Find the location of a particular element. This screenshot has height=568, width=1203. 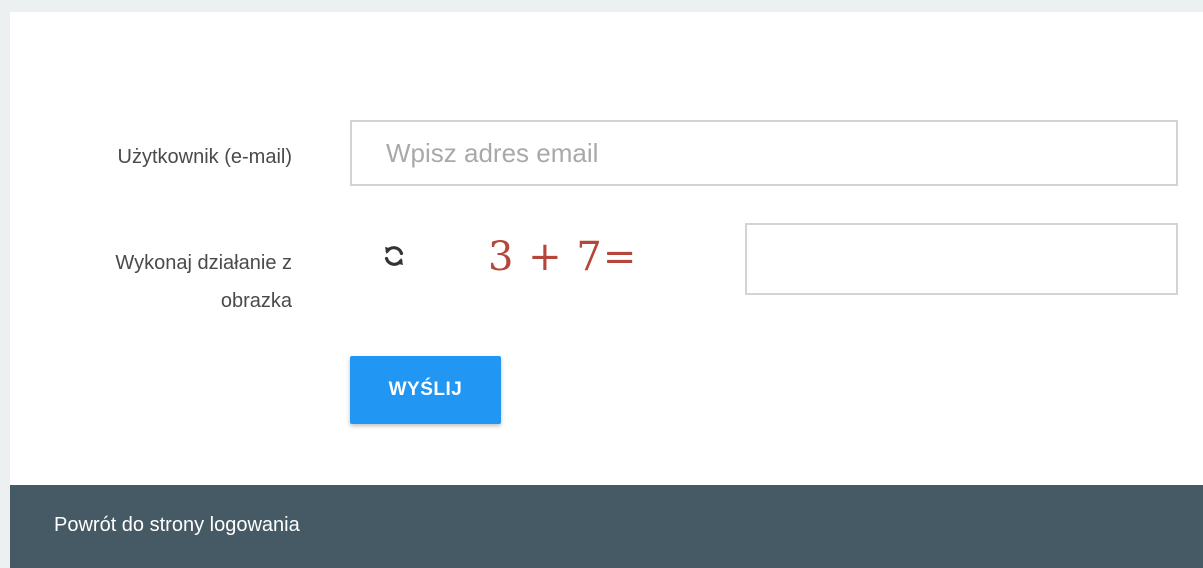

email-input is located at coordinates (764, 153).